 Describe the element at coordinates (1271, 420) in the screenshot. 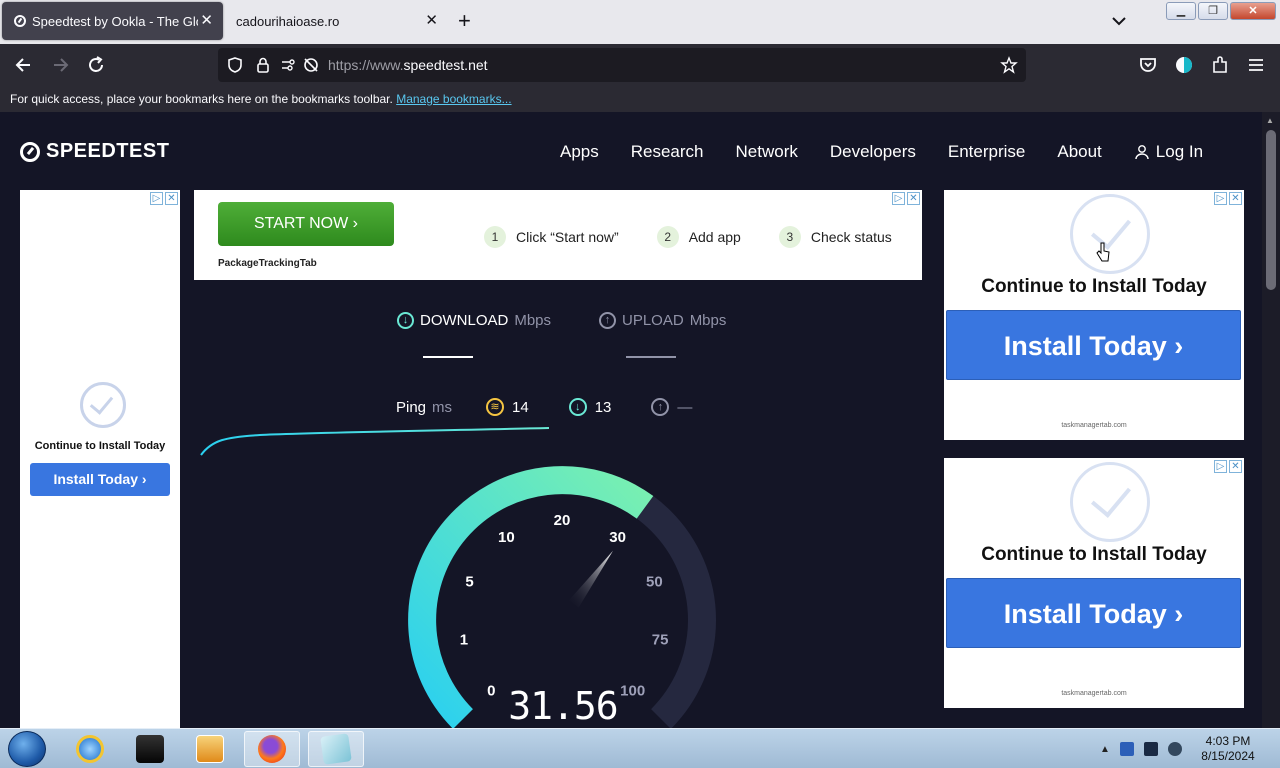

I see `page-scrollbar: ▲` at that location.